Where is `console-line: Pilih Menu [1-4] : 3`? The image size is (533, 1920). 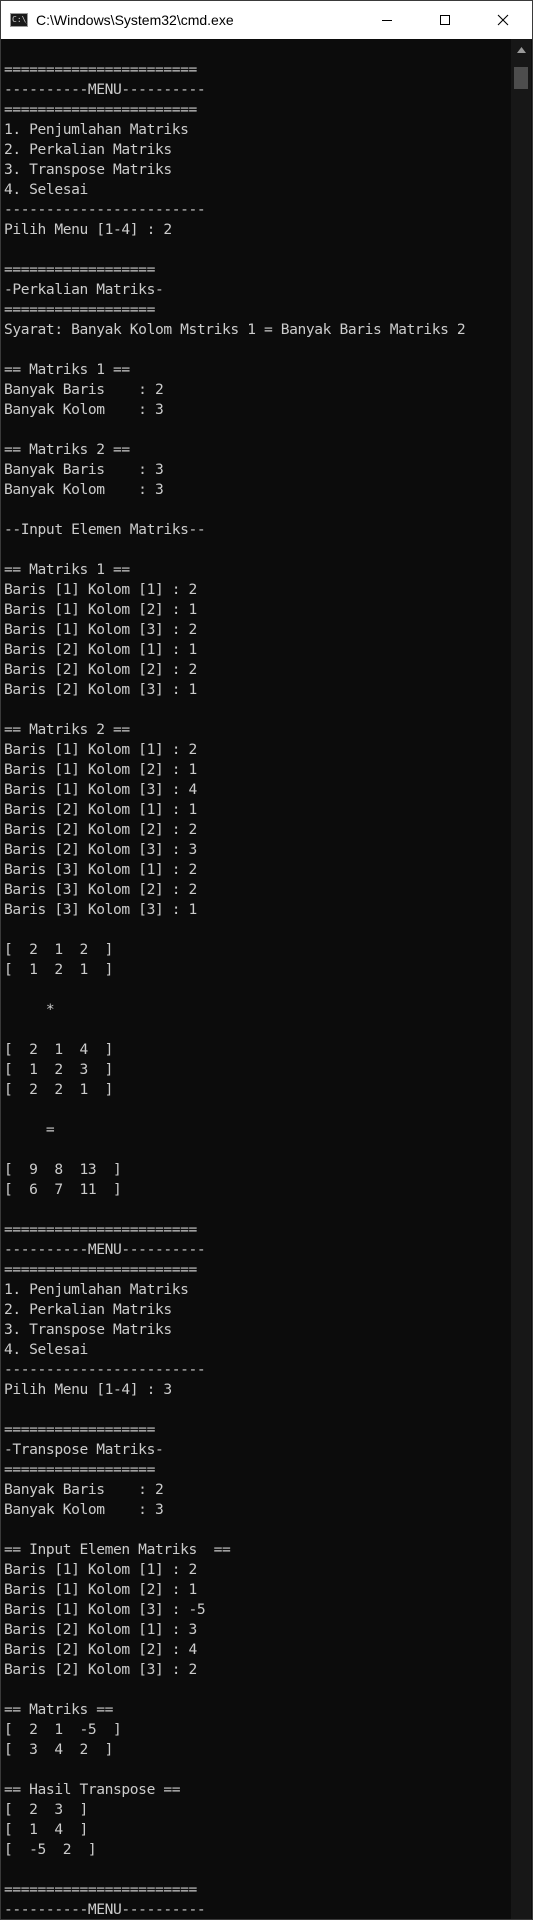
console-line: Pilih Menu [1-4] : 3 is located at coordinates (88, 1389).